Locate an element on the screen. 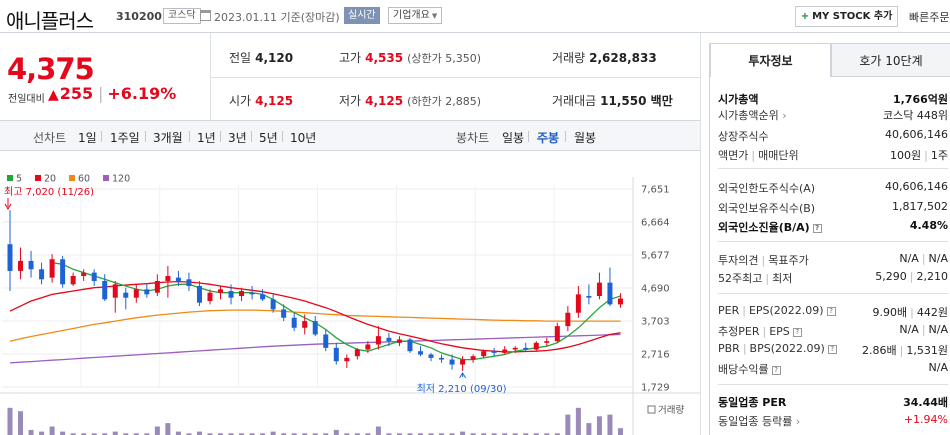 This screenshot has width=950, height=435. tab-investment-info: 투자정보 is located at coordinates (770, 60).